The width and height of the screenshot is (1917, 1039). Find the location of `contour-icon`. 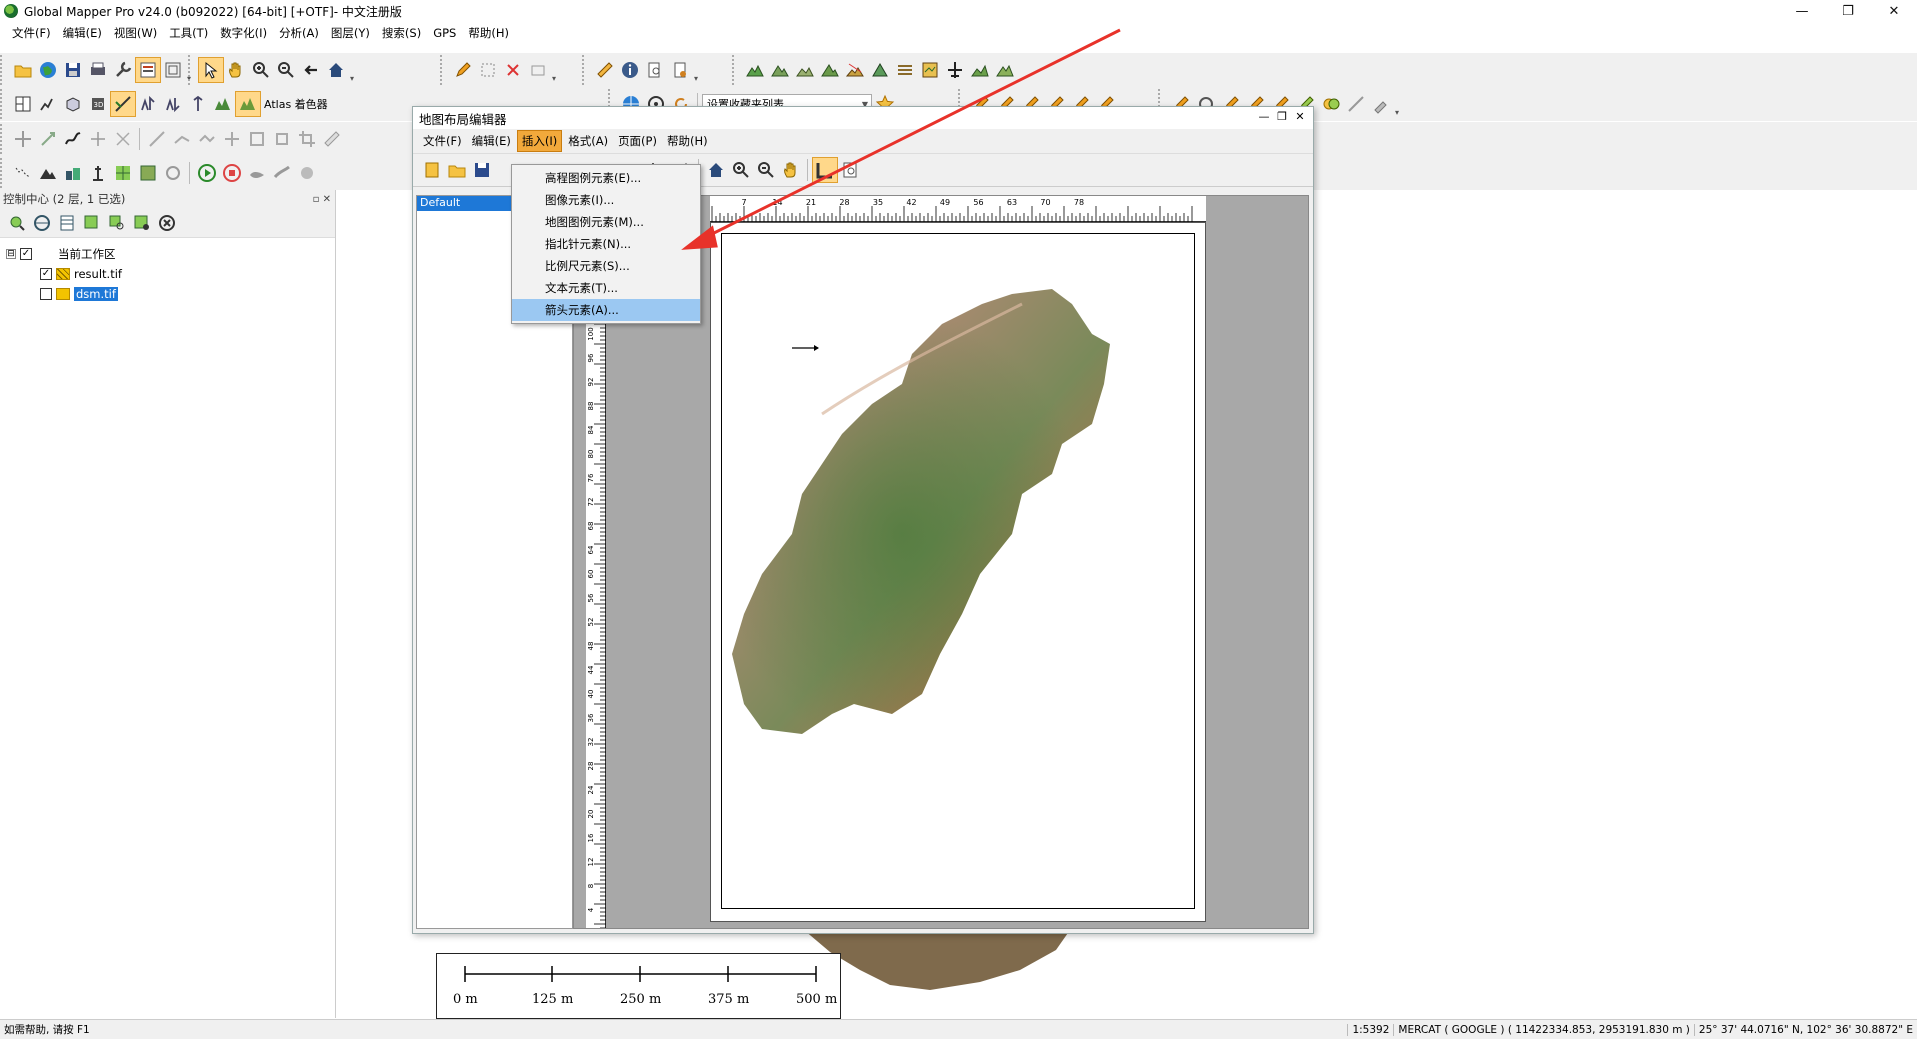

contour-icon is located at coordinates (905, 70).